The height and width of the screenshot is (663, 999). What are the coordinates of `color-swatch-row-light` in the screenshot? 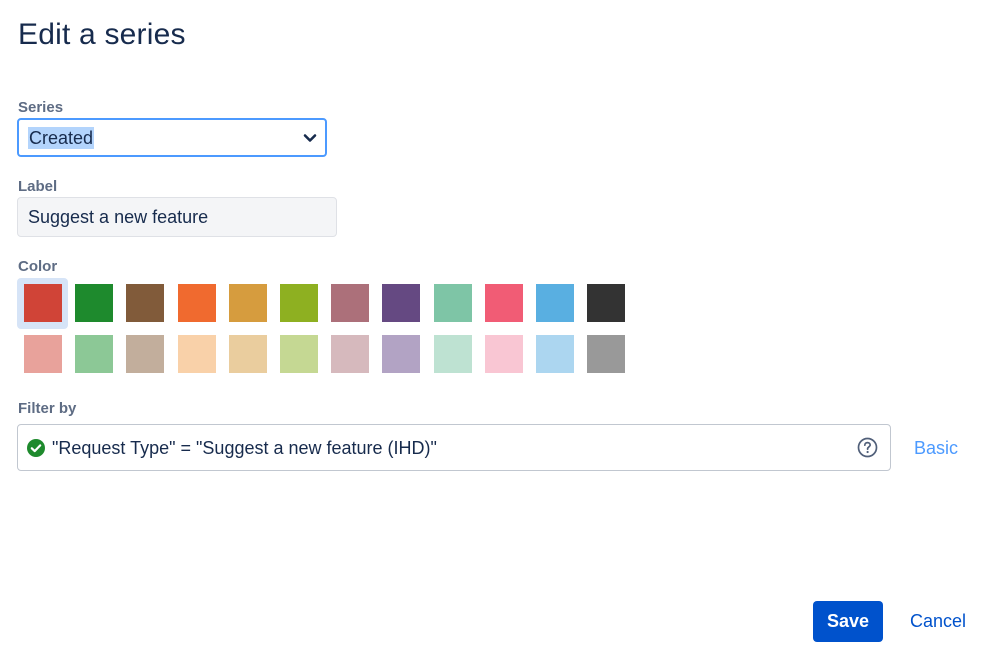 It's located at (325, 359).